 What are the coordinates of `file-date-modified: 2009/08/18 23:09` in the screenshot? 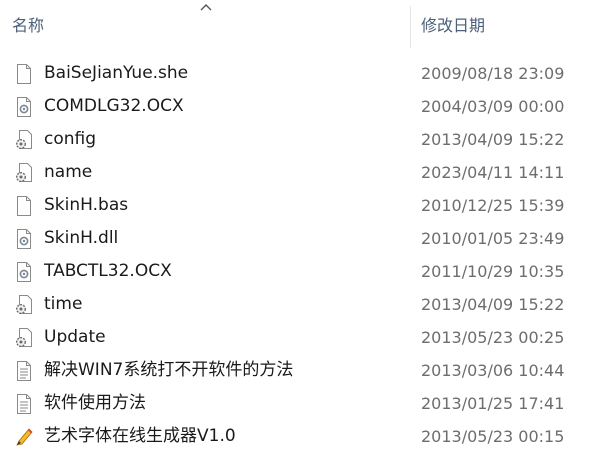 It's located at (493, 73).